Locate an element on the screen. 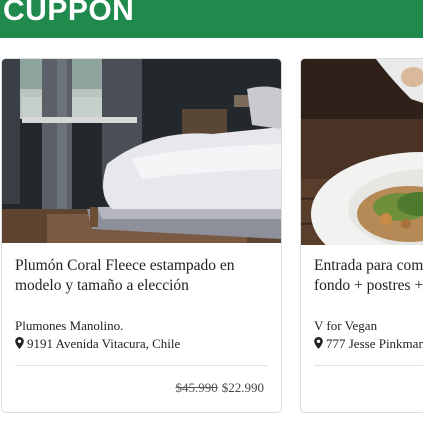  address-text: 9191 Avenida Vitacura, Chile is located at coordinates (104, 343).